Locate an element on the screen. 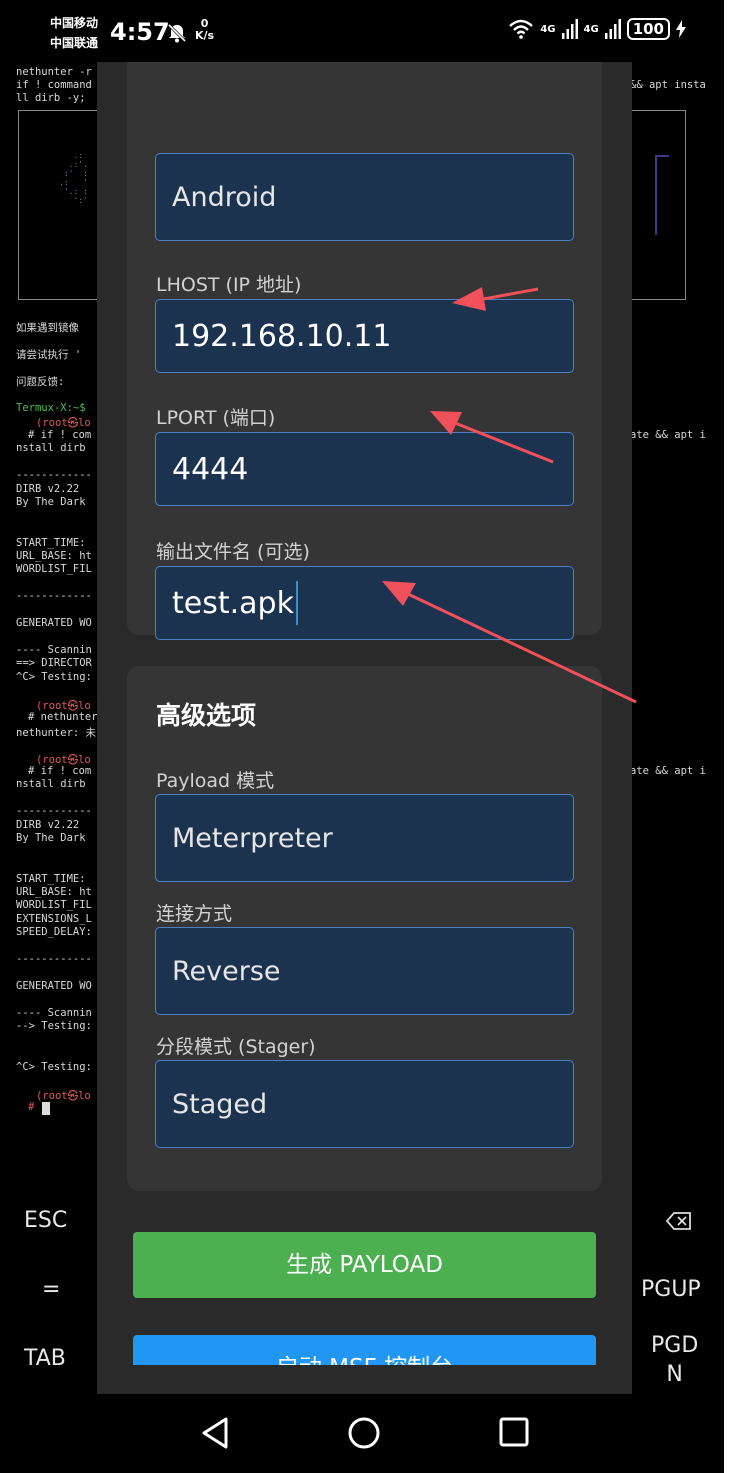  carrier-2: 中国联通 is located at coordinates (74, 43).